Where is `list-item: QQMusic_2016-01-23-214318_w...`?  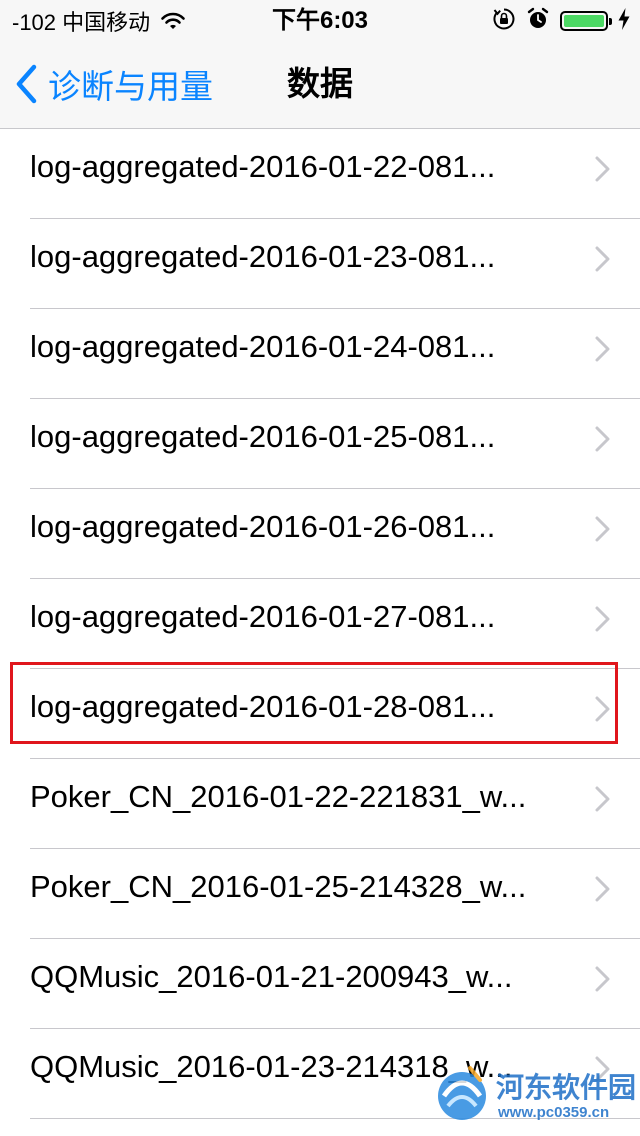
list-item: QQMusic_2016-01-23-214318_w... is located at coordinates (320, 1074).